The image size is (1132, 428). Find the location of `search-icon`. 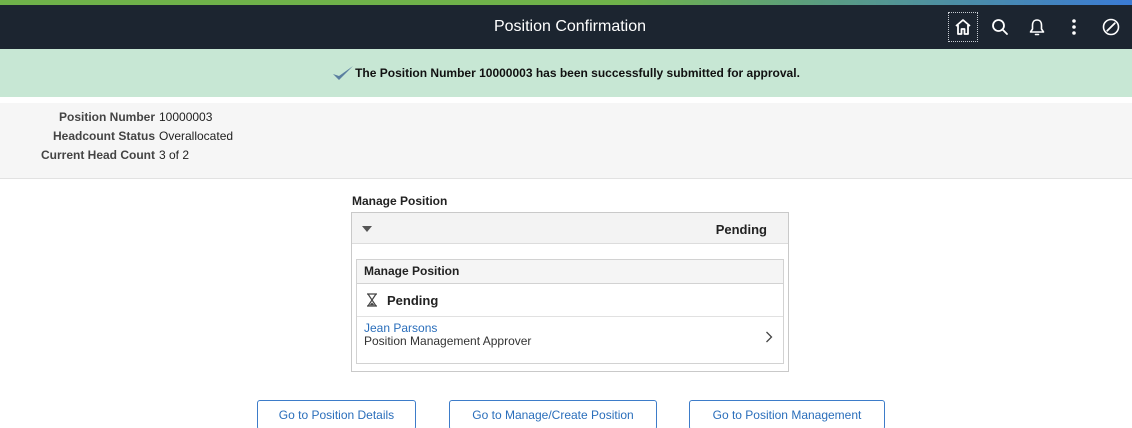

search-icon is located at coordinates (1000, 27).